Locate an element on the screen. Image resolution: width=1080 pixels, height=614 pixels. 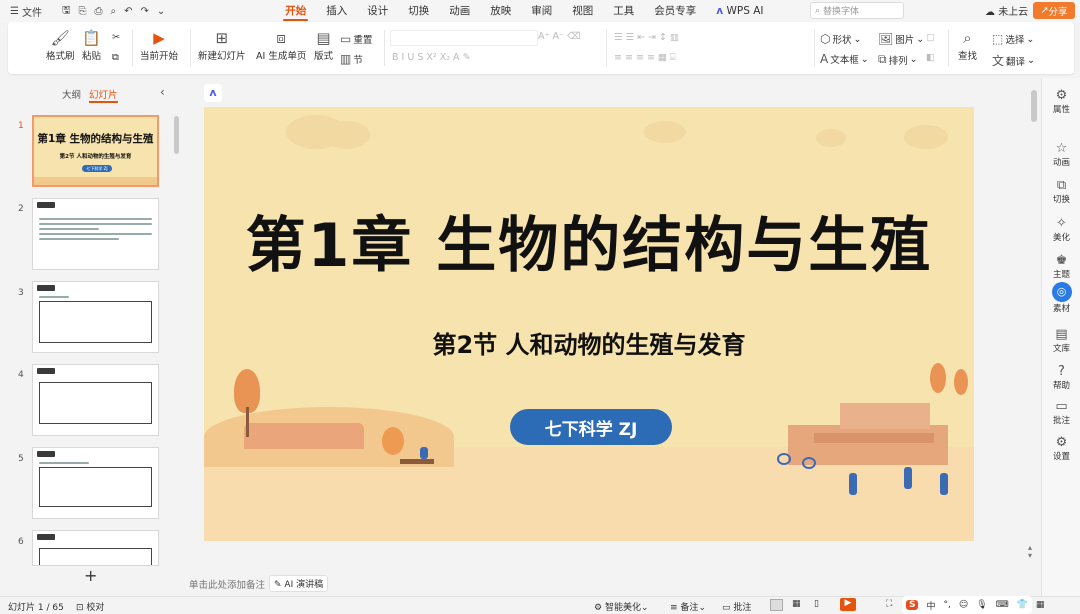
slide-thumbnail-1: 第1章 生物的结构与生殖 第2节 人和动物的生殖与发育 七下科学 ZJ is located at coordinates (95, 151).